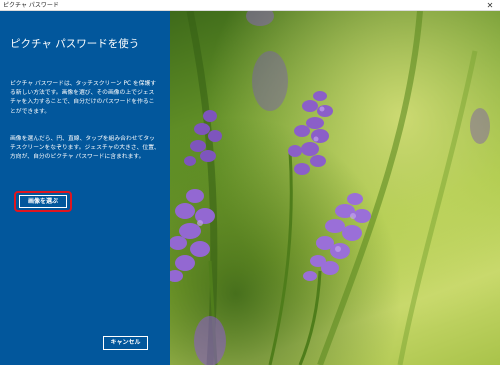  Describe the element at coordinates (490, 5) in the screenshot. I see `close-button: ✕` at that location.